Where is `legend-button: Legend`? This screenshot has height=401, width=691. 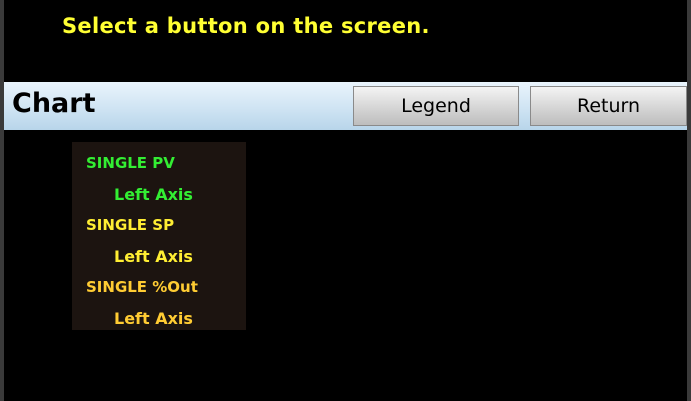 legend-button: Legend is located at coordinates (436, 106).